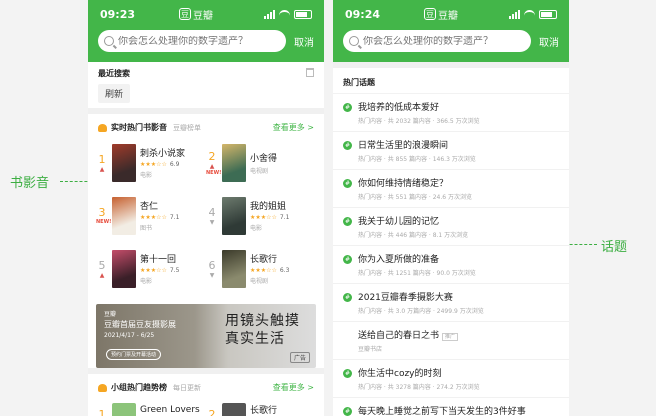  What do you see at coordinates (529, 14) in the screenshot?
I see `wifi-icon` at bounding box center [529, 14].